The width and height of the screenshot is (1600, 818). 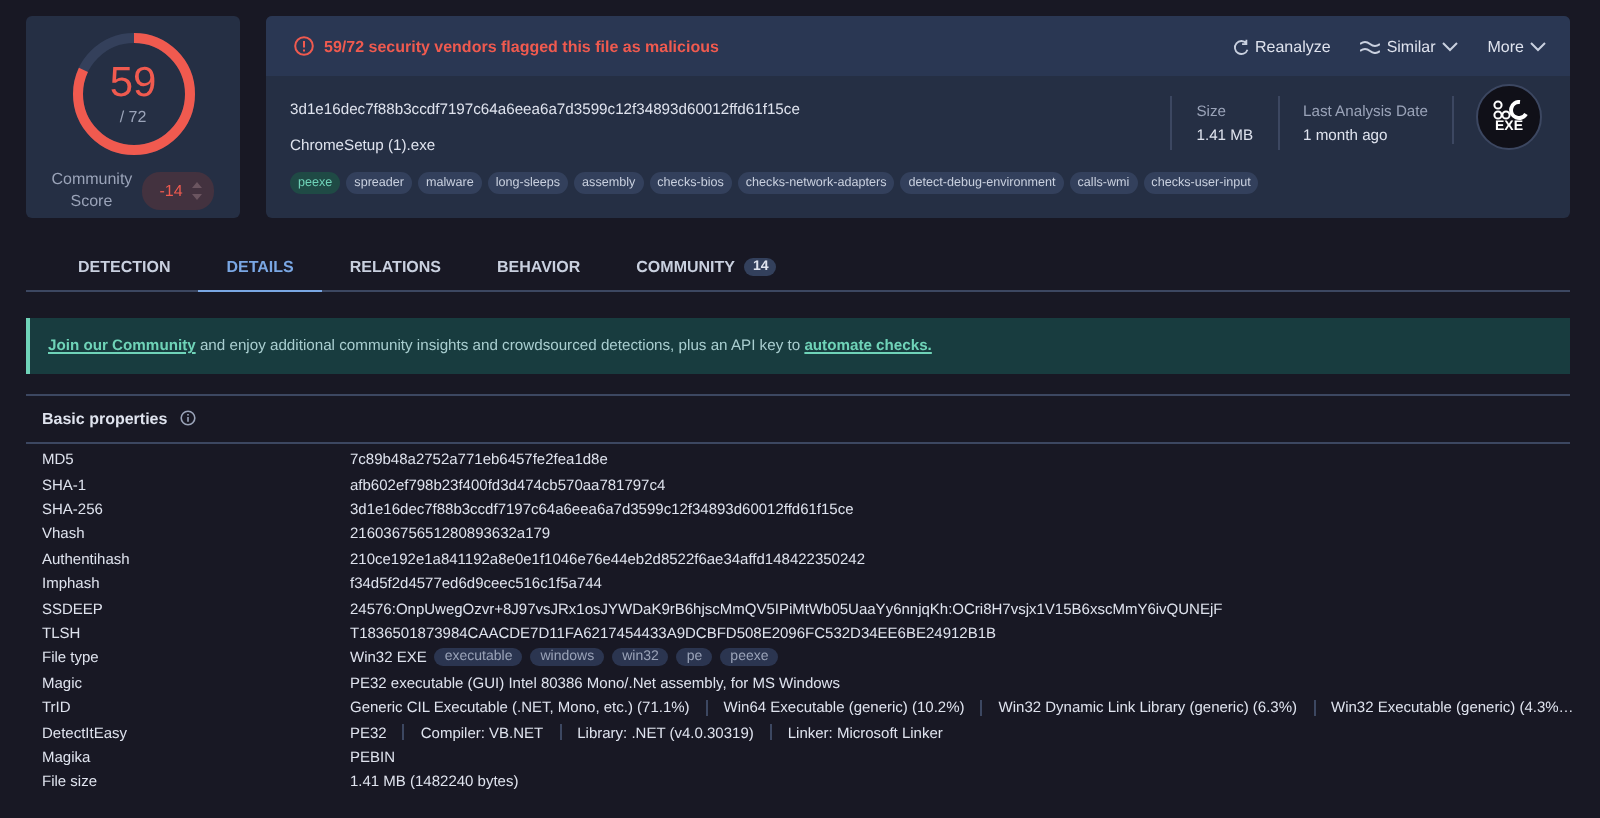 I want to click on community-score-stepper: -14, so click(x=178, y=190).